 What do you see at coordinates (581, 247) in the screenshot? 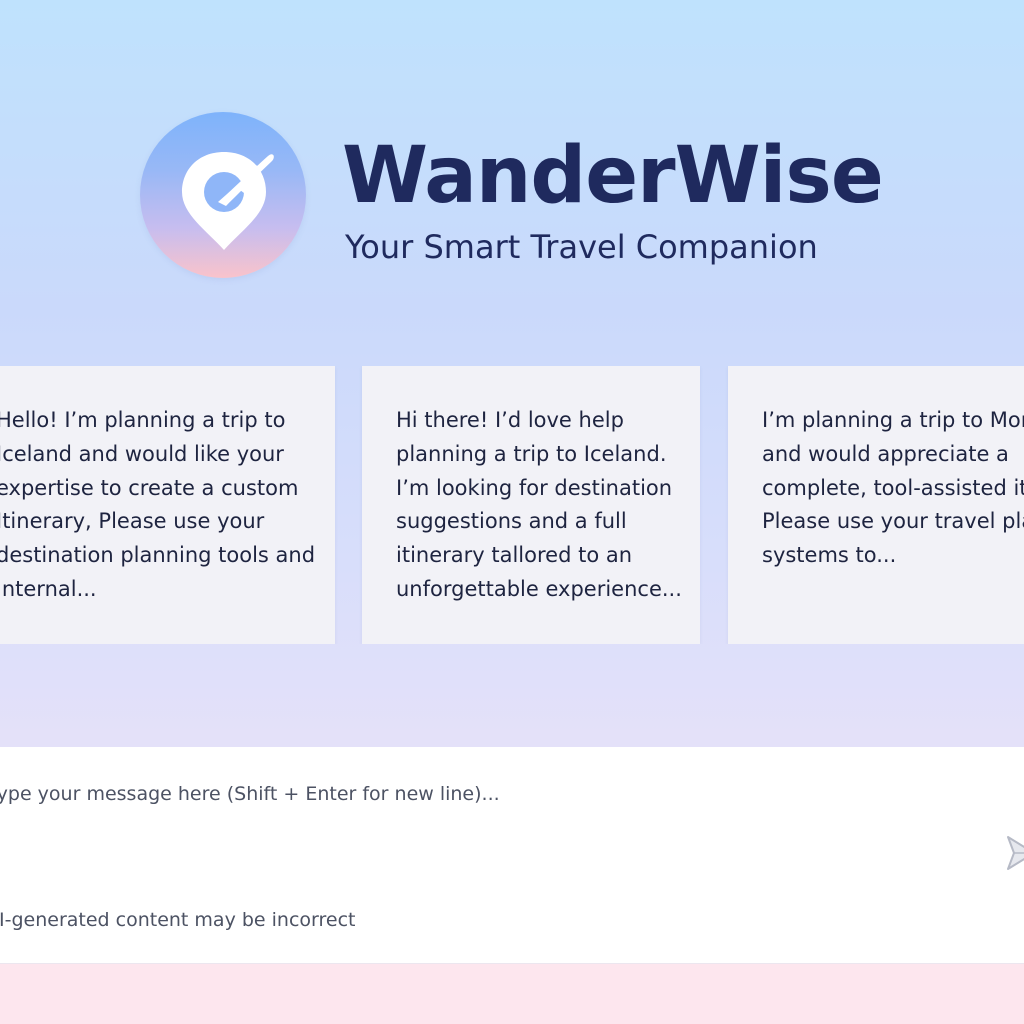
I see `app-tagline: Your Smart Travel Companion` at bounding box center [581, 247].